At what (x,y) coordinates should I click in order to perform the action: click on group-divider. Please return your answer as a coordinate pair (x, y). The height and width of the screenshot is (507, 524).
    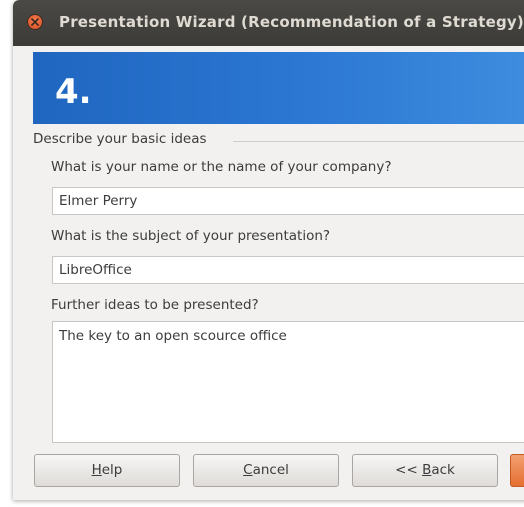
    Looking at the image, I should click on (378, 141).